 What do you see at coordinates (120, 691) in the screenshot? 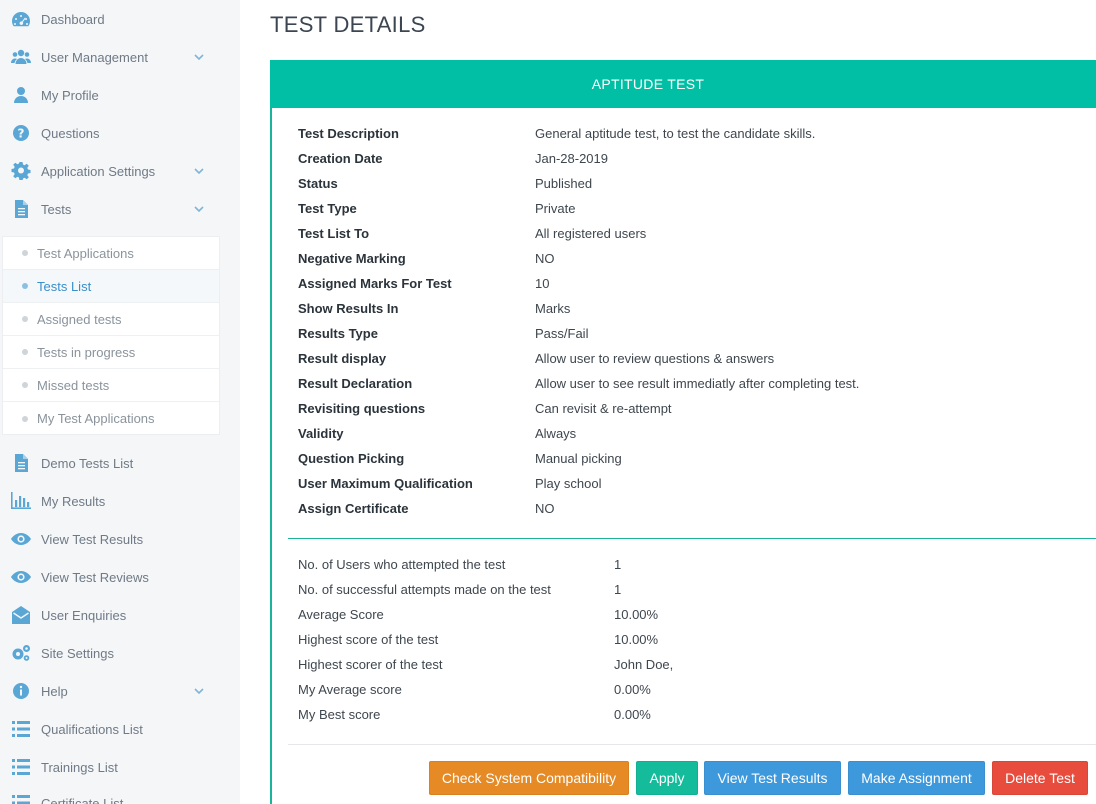
I see `sidebar-item-help: Help` at bounding box center [120, 691].